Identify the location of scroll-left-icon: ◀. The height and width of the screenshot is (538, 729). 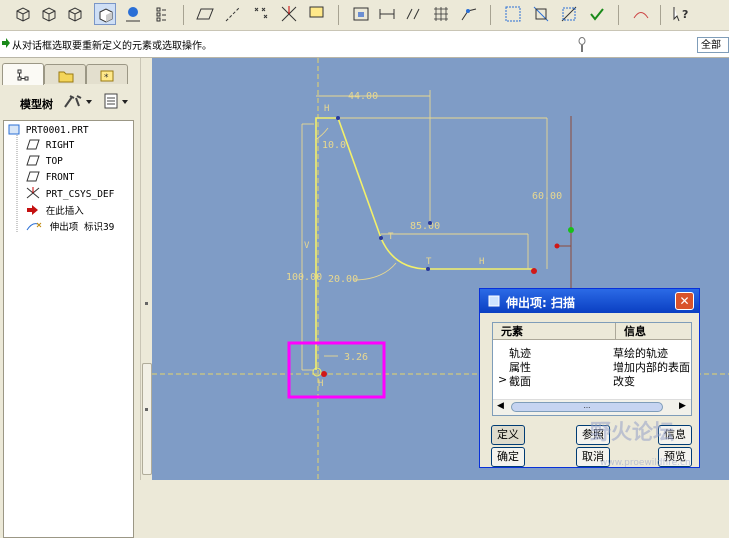
(500, 406).